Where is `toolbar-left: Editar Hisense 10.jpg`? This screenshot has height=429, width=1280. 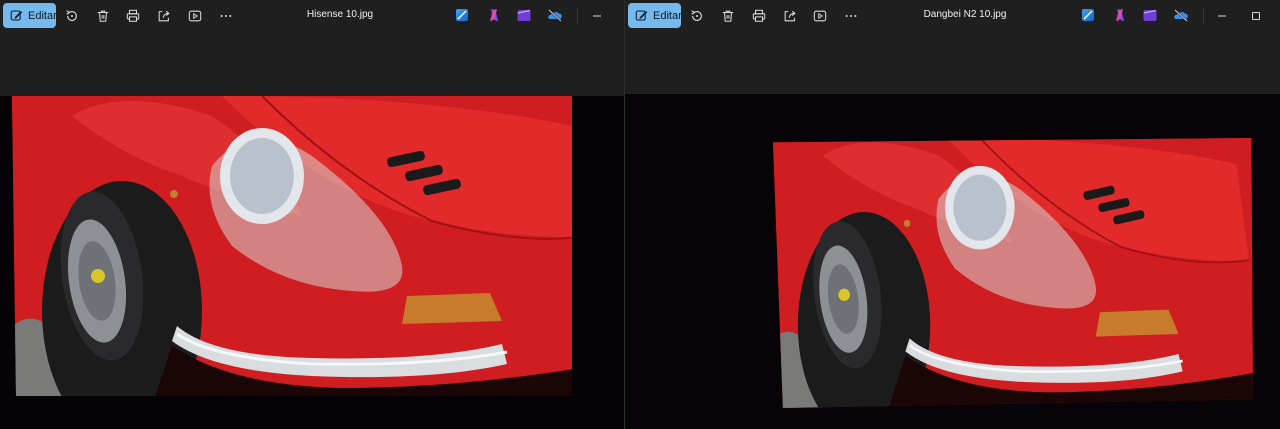
toolbar-left: Editar Hisense 10.jpg is located at coordinates (312, 16).